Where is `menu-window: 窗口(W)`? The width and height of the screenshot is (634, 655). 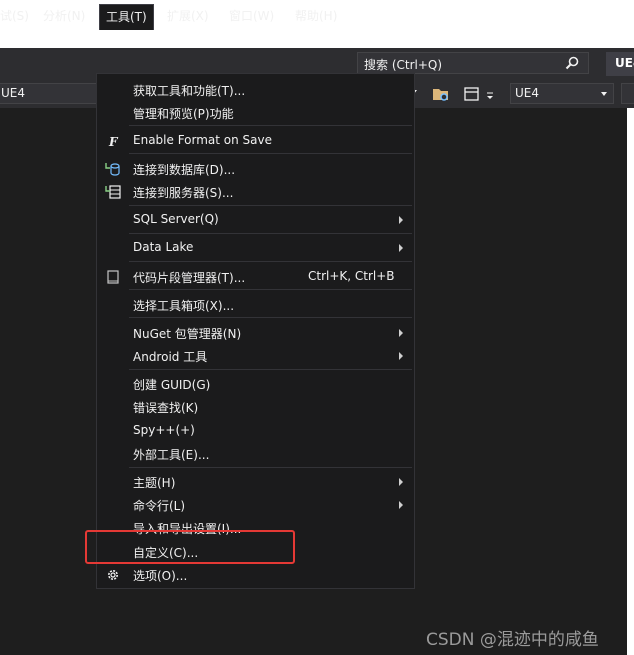
menu-window: 窗口(W) is located at coordinates (251, 15).